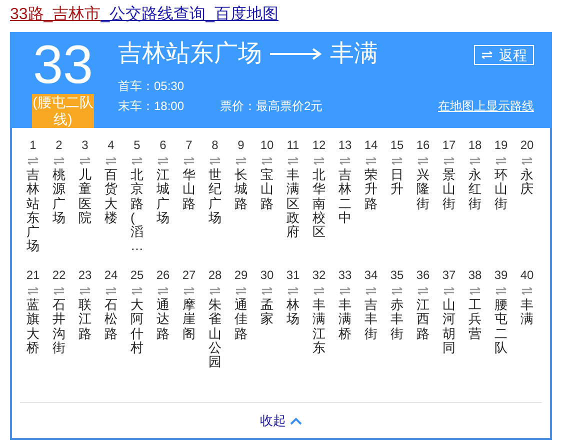 Image resolution: width=562 pixels, height=442 pixels. Describe the element at coordinates (163, 197) in the screenshot. I see `stop-name: 江城广场` at that location.